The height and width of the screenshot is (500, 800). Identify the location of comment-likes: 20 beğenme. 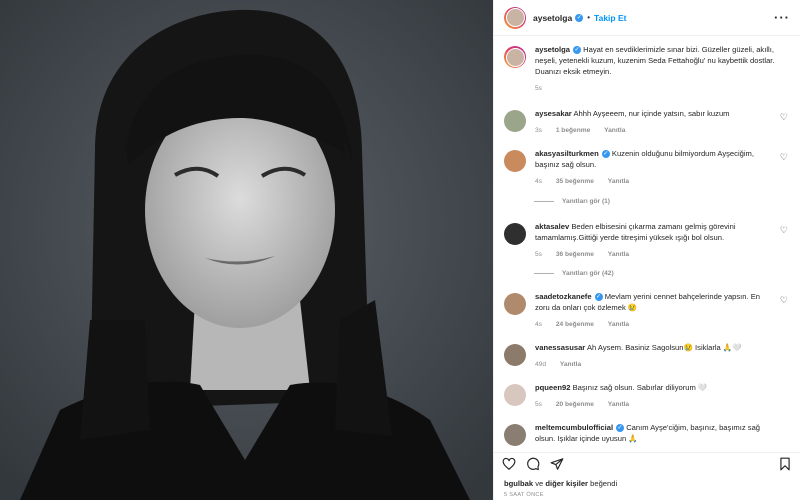
(575, 404).